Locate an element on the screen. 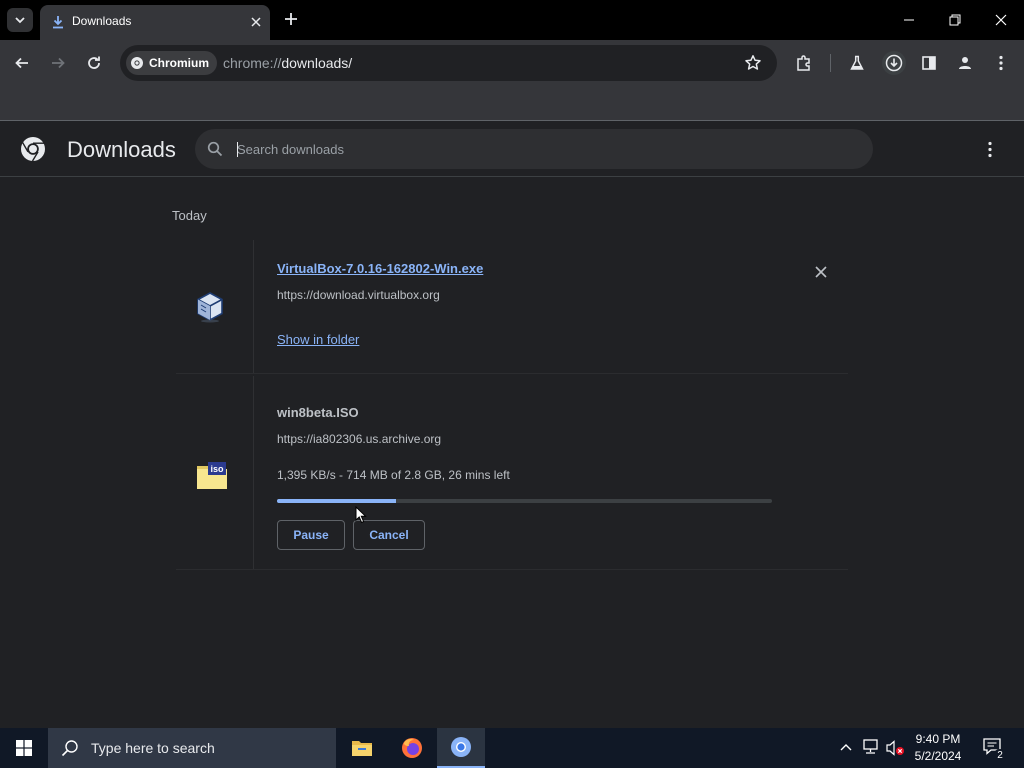 The height and width of the screenshot is (768, 1024). chevron-down-icon is located at coordinates (20, 20).